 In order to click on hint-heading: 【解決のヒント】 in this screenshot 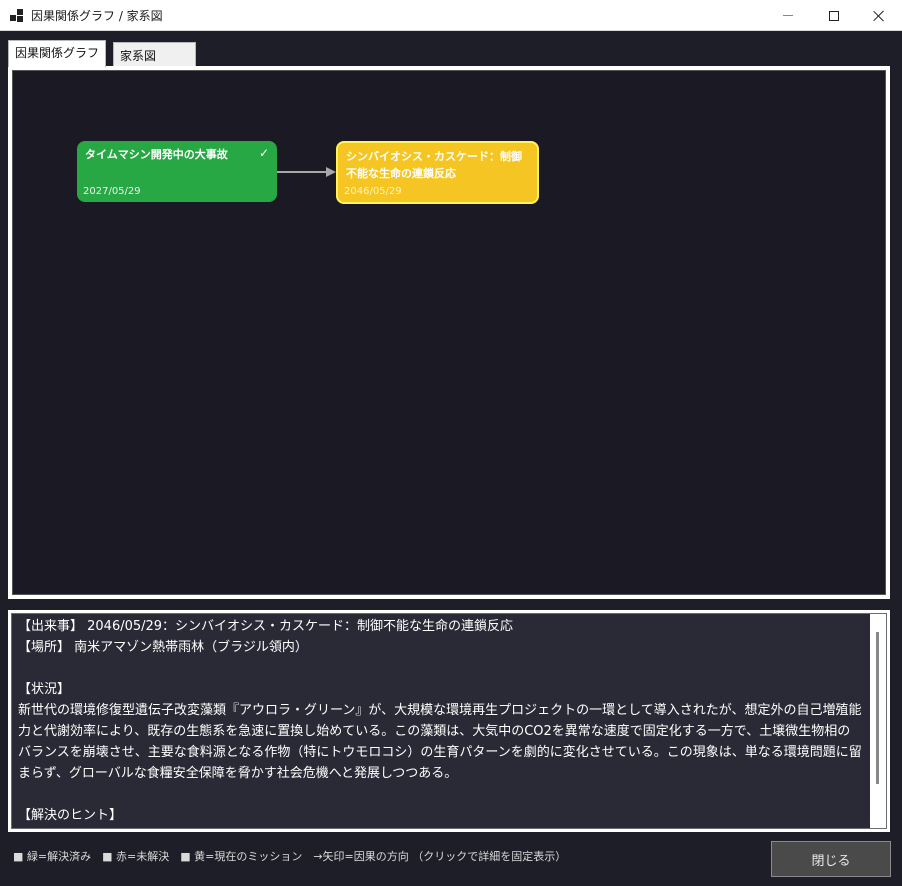, I will do `click(70, 815)`.